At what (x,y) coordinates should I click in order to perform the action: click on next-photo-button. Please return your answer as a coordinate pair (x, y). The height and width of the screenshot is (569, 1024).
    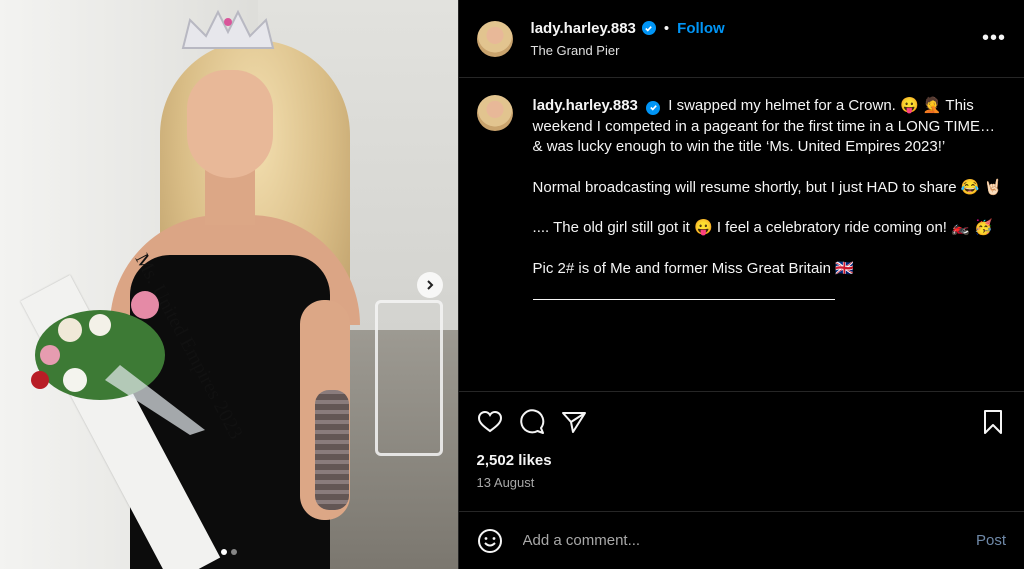
    Looking at the image, I should click on (430, 285).